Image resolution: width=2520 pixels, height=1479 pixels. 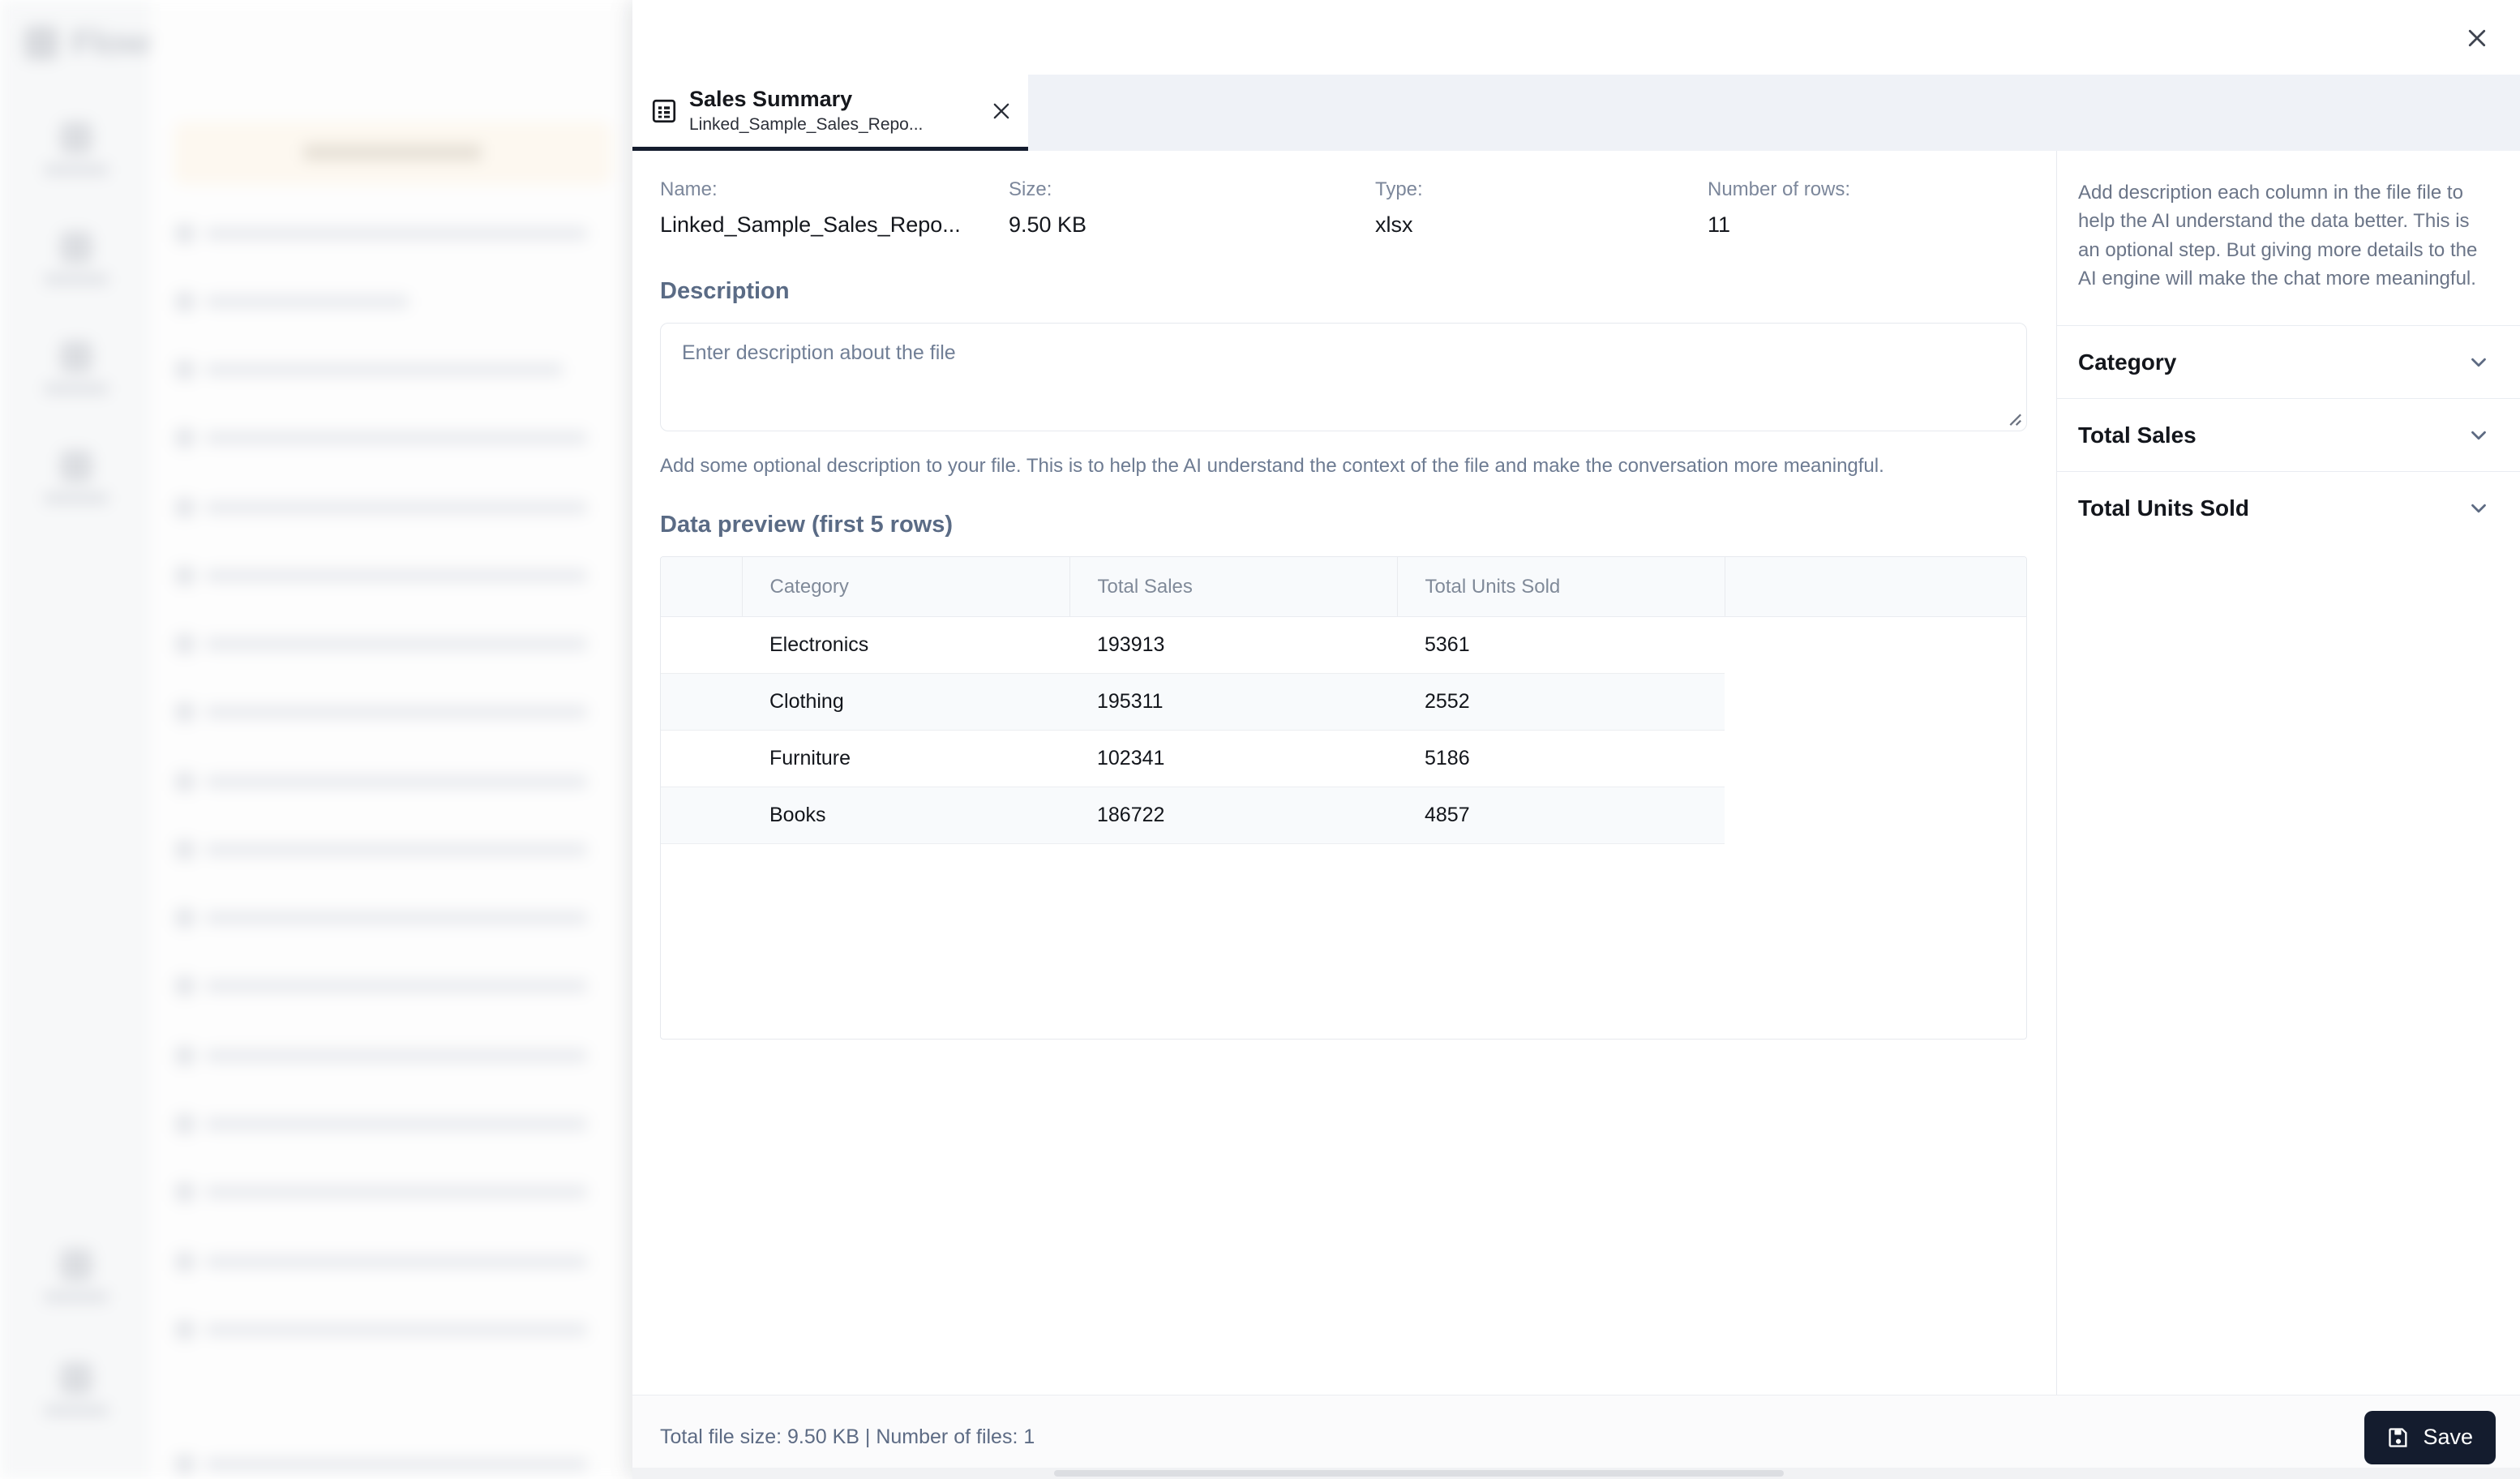 I want to click on table-row: Clothing 195311 2552, so click(x=1343, y=702).